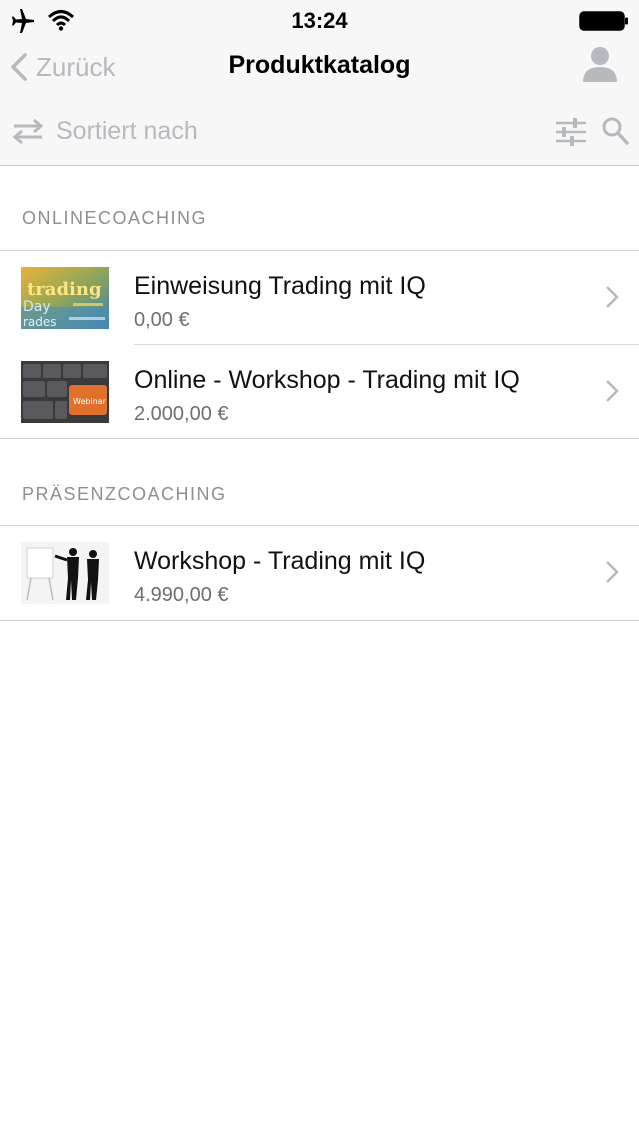  I want to click on keyboard-webinar-image: Webinar, so click(65, 392).